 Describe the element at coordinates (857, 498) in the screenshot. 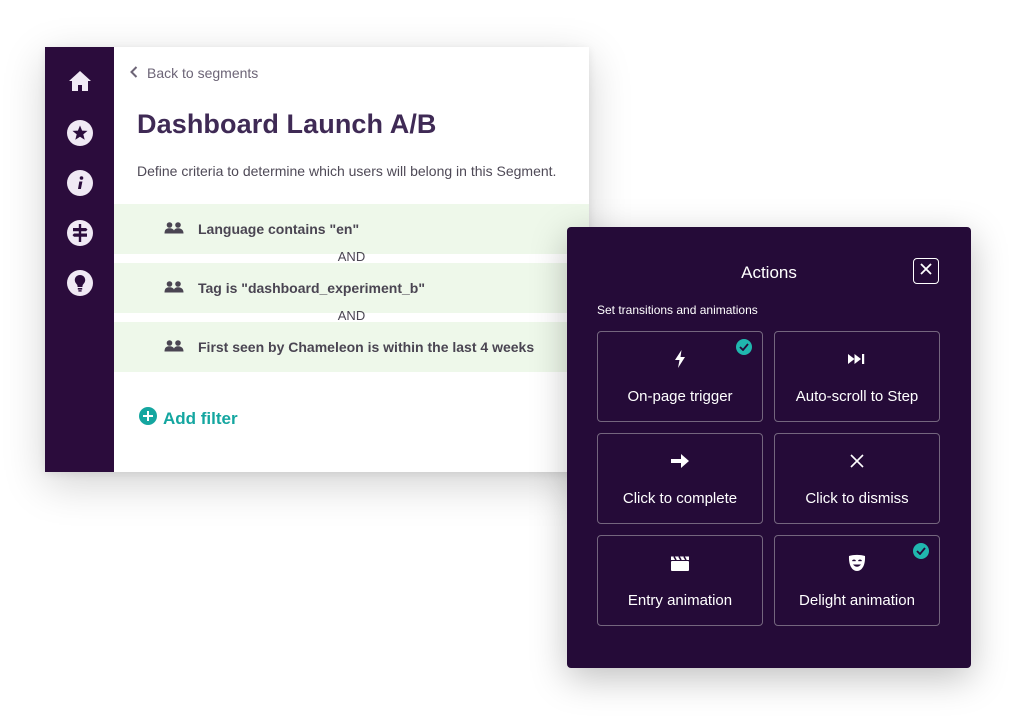

I see `tile-label: Click to dismiss` at that location.